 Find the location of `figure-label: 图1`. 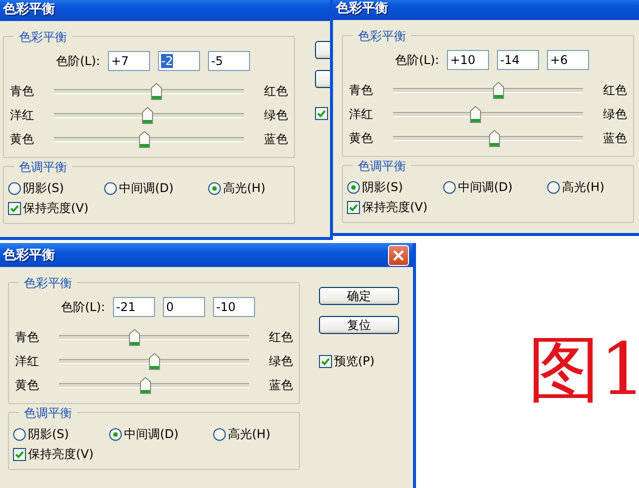

figure-label: 图1 is located at coordinates (583, 369).